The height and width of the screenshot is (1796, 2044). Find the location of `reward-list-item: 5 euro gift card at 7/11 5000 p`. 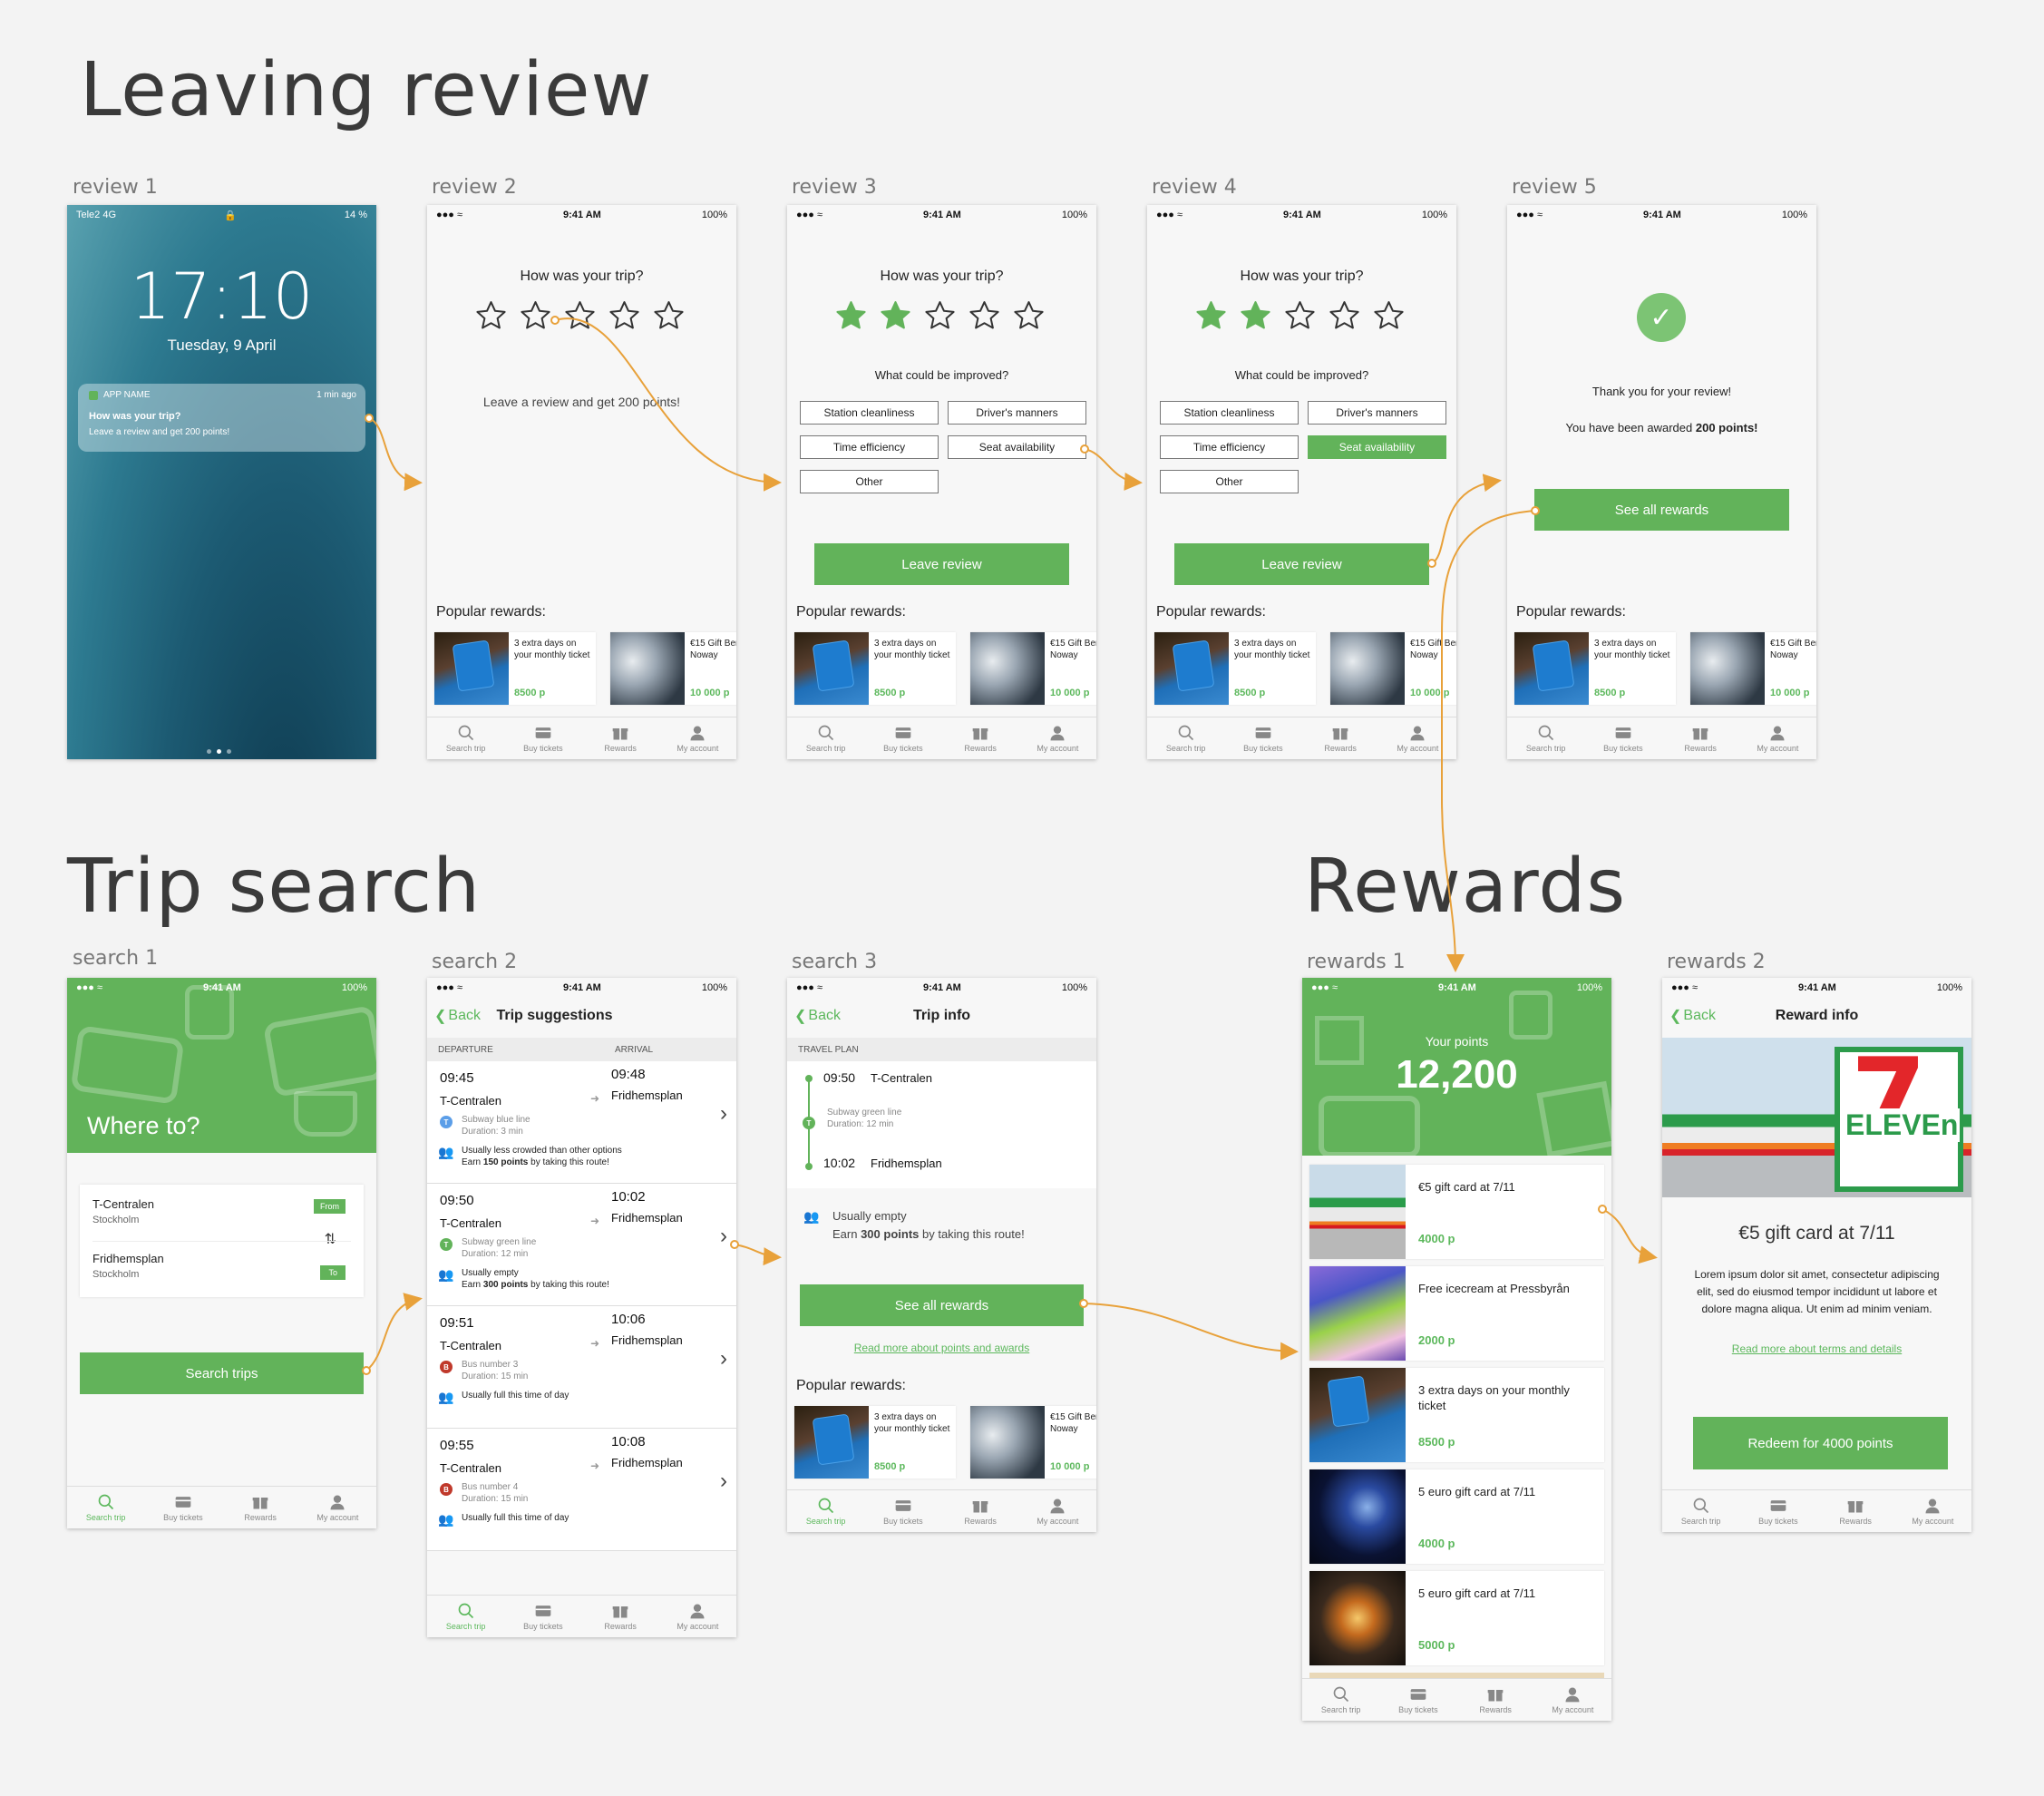

reward-list-item: 5 euro gift card at 7/11 5000 p is located at coordinates (1456, 1618).